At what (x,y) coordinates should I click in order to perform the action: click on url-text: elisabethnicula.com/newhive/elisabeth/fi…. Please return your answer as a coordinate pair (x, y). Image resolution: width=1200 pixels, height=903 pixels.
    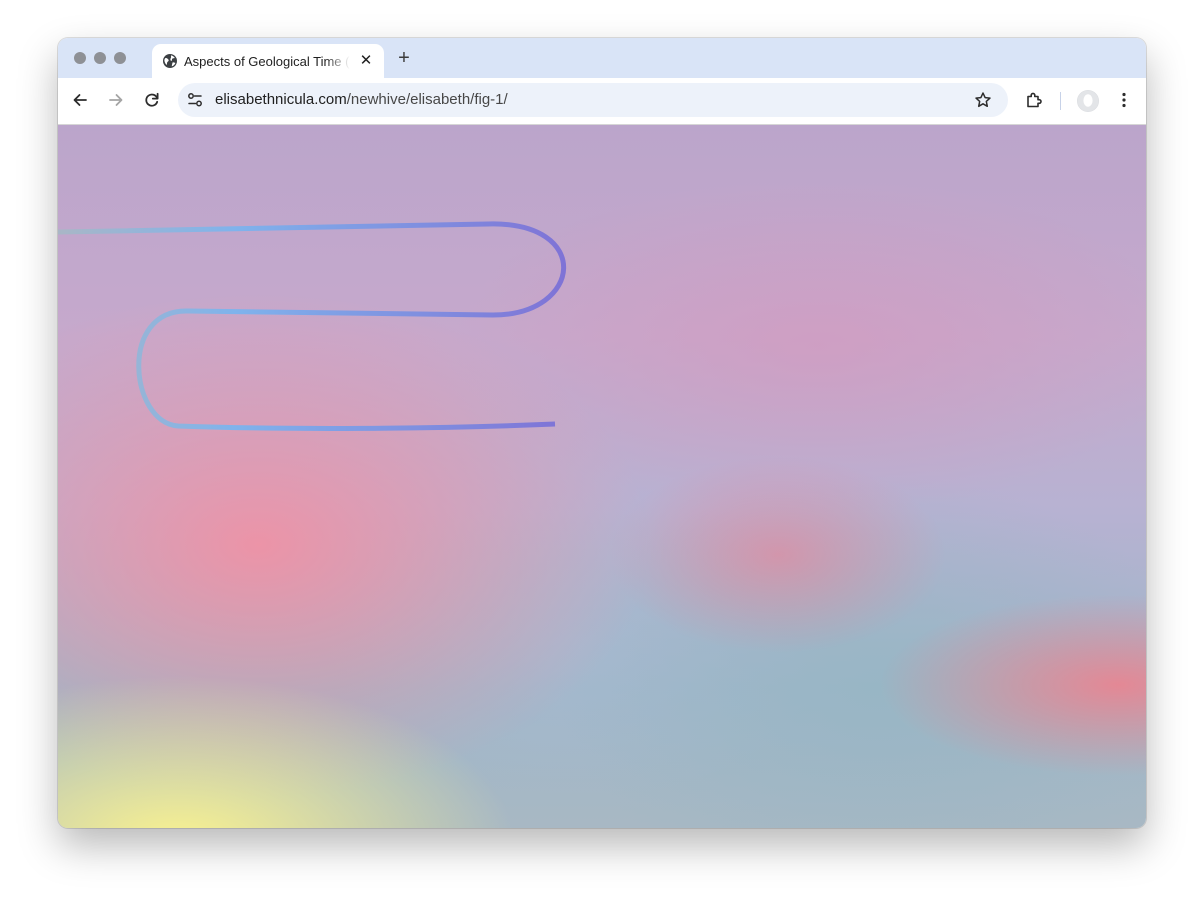
    Looking at the image, I should click on (361, 100).